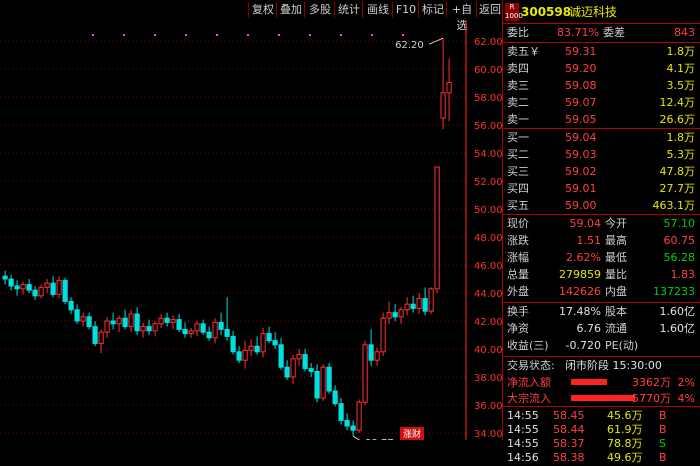 This screenshot has width=700, height=466. I want to click on order-volume: 4.1万, so click(681, 68).